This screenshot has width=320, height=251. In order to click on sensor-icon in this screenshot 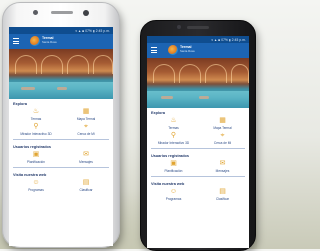, I will do `click(86, 13)`.